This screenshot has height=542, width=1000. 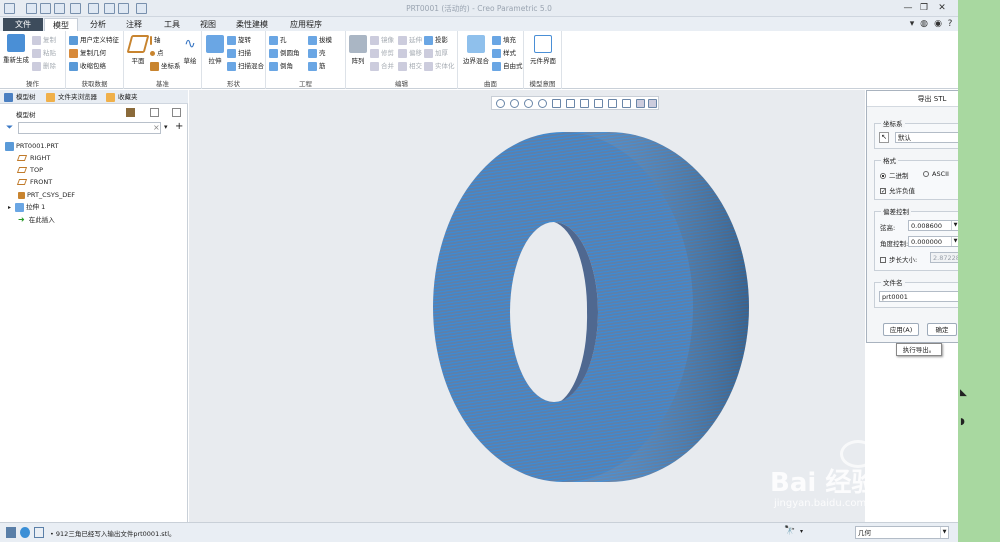 What do you see at coordinates (113, 534) in the screenshot?
I see `status-message: • 912三角已经写入输出文件prt0001.stl。` at bounding box center [113, 534].